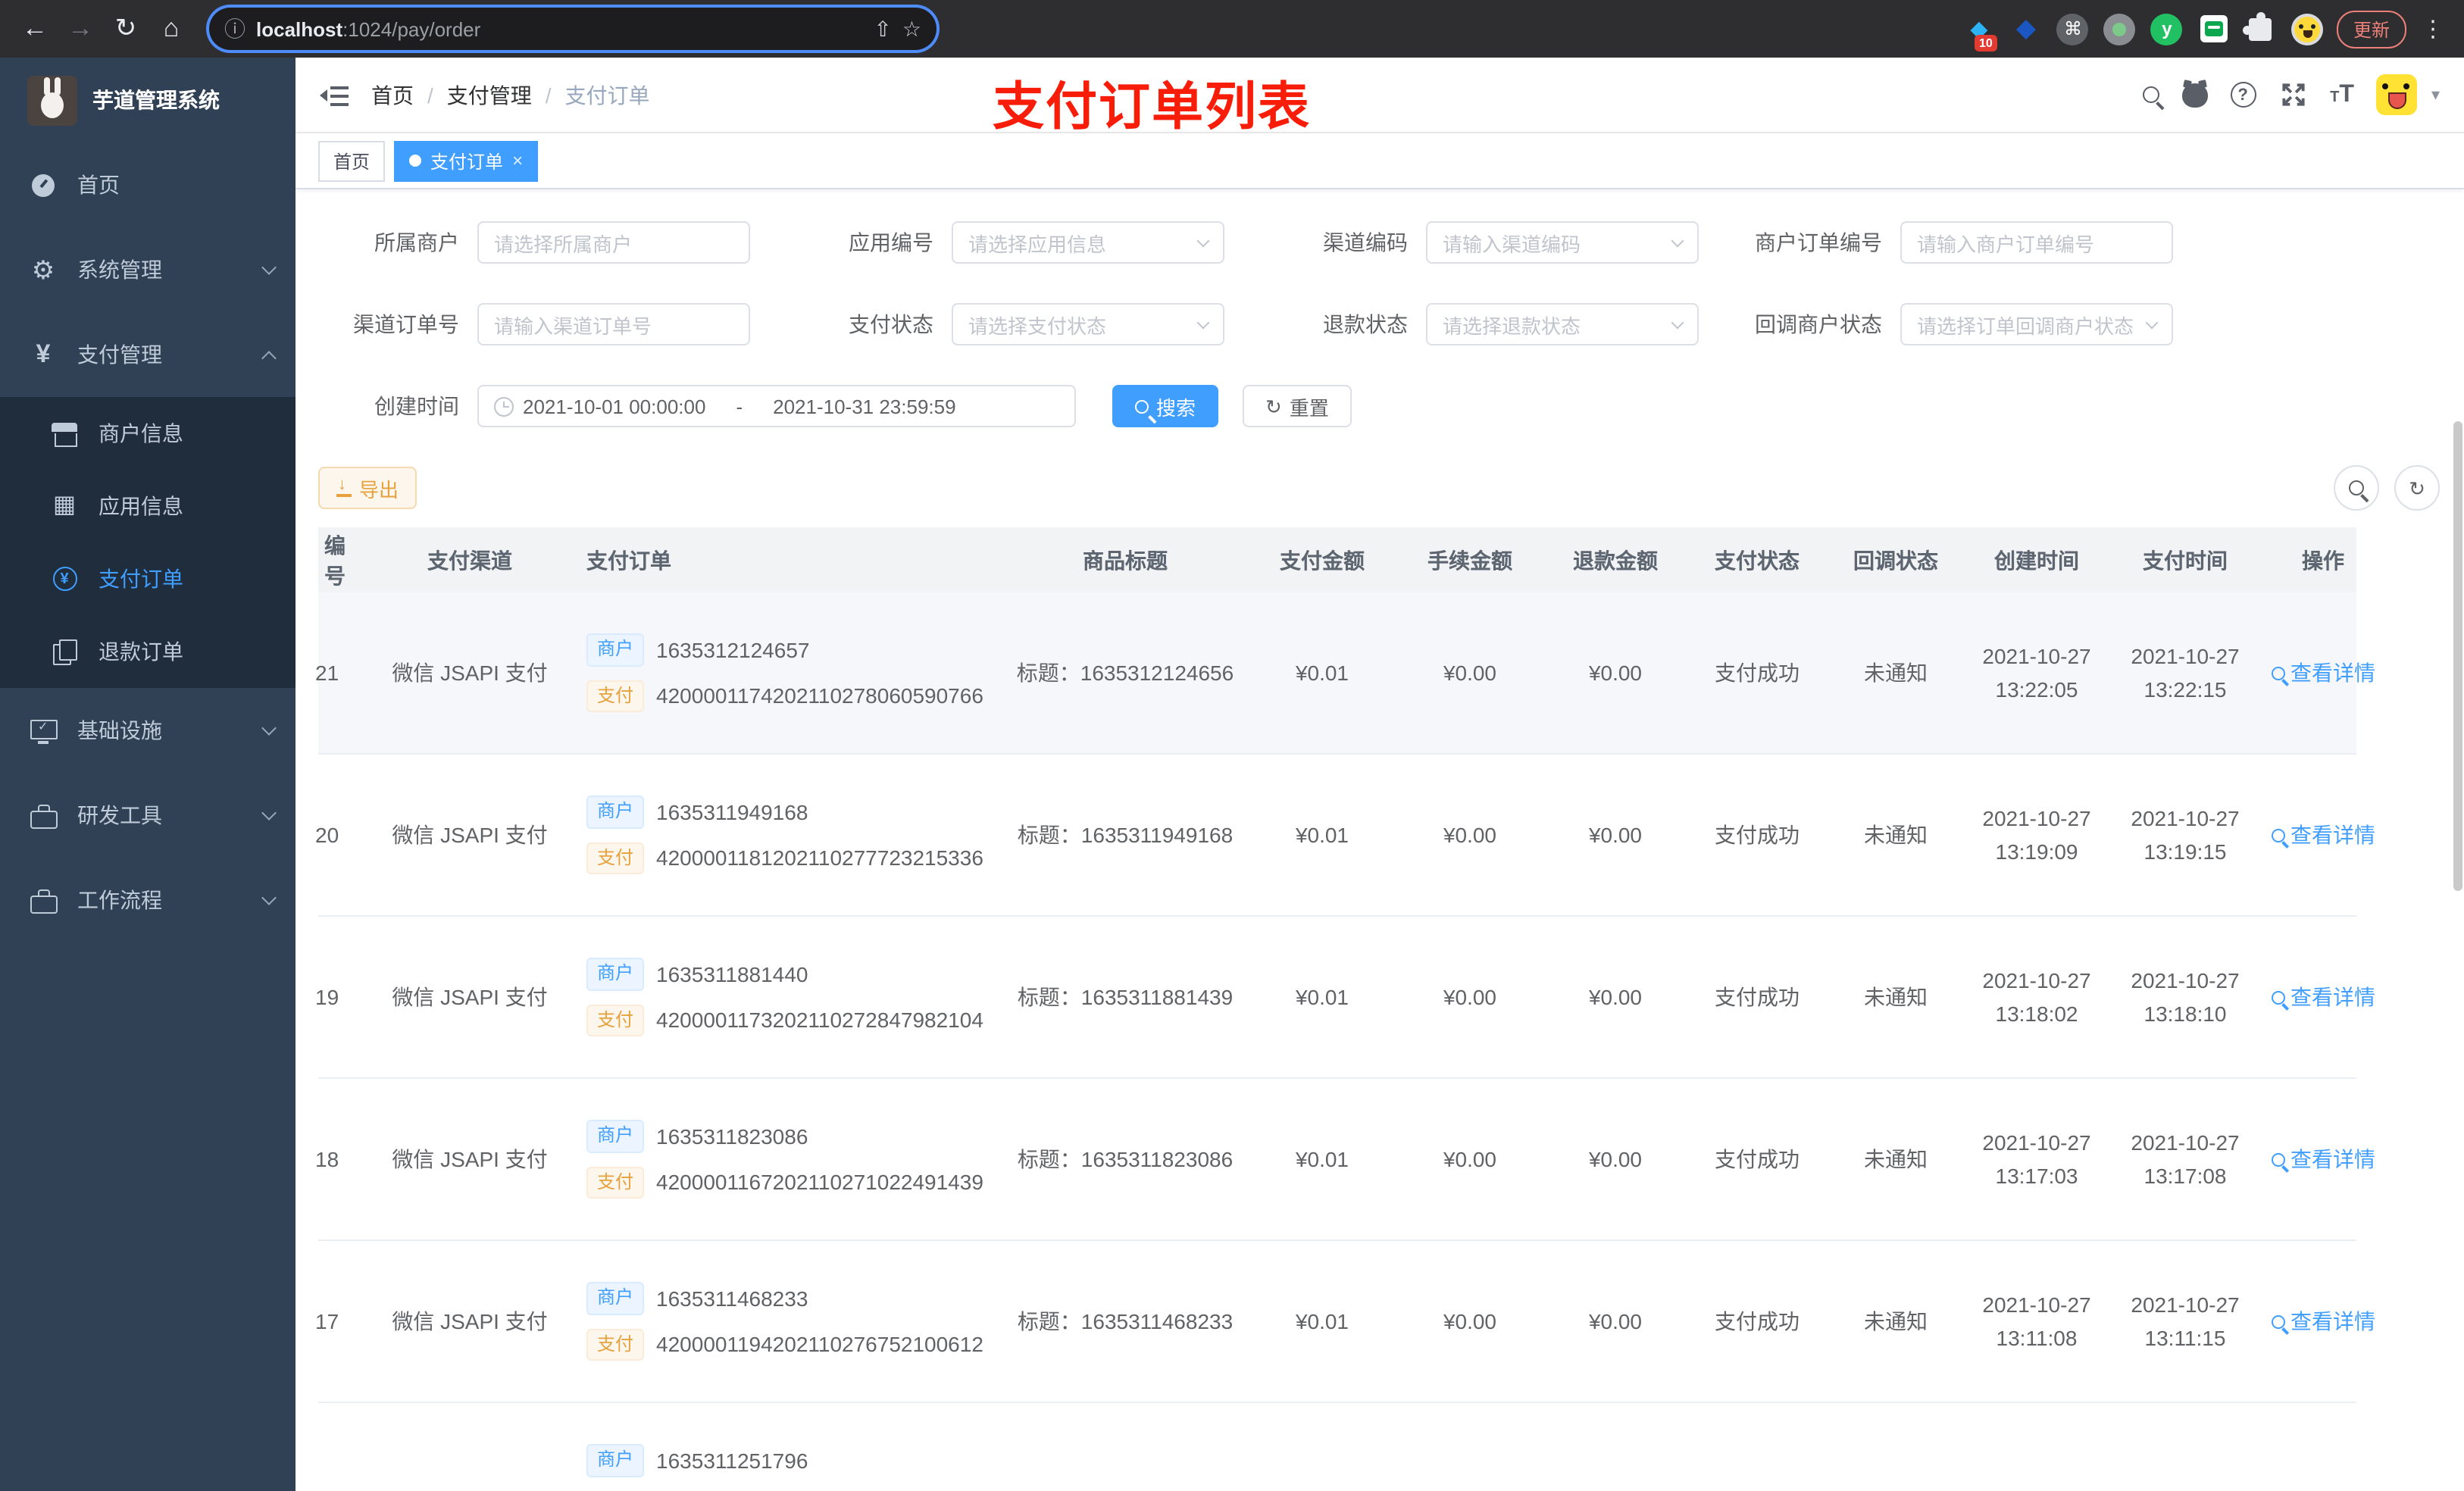 The height and width of the screenshot is (1491, 2464). I want to click on extension-icon-3: ⌘, so click(2073, 29).